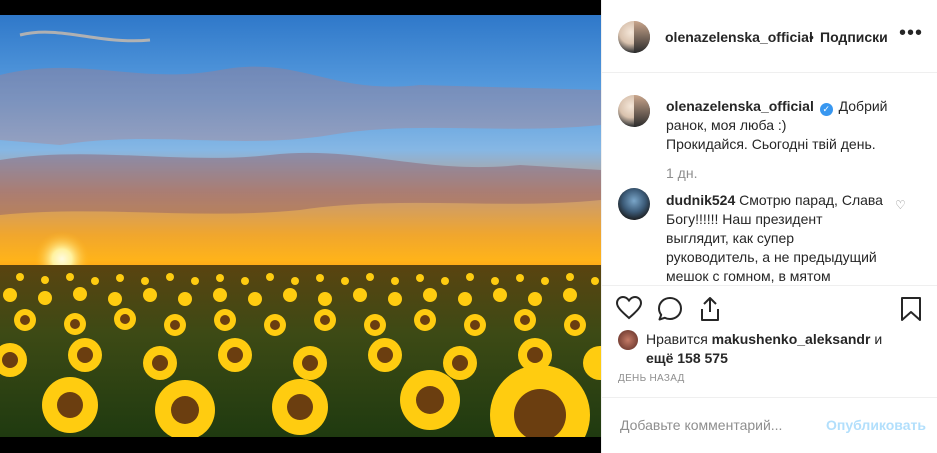 This screenshot has width=937, height=453. Describe the element at coordinates (629, 310) in the screenshot. I see `like-icon` at that location.